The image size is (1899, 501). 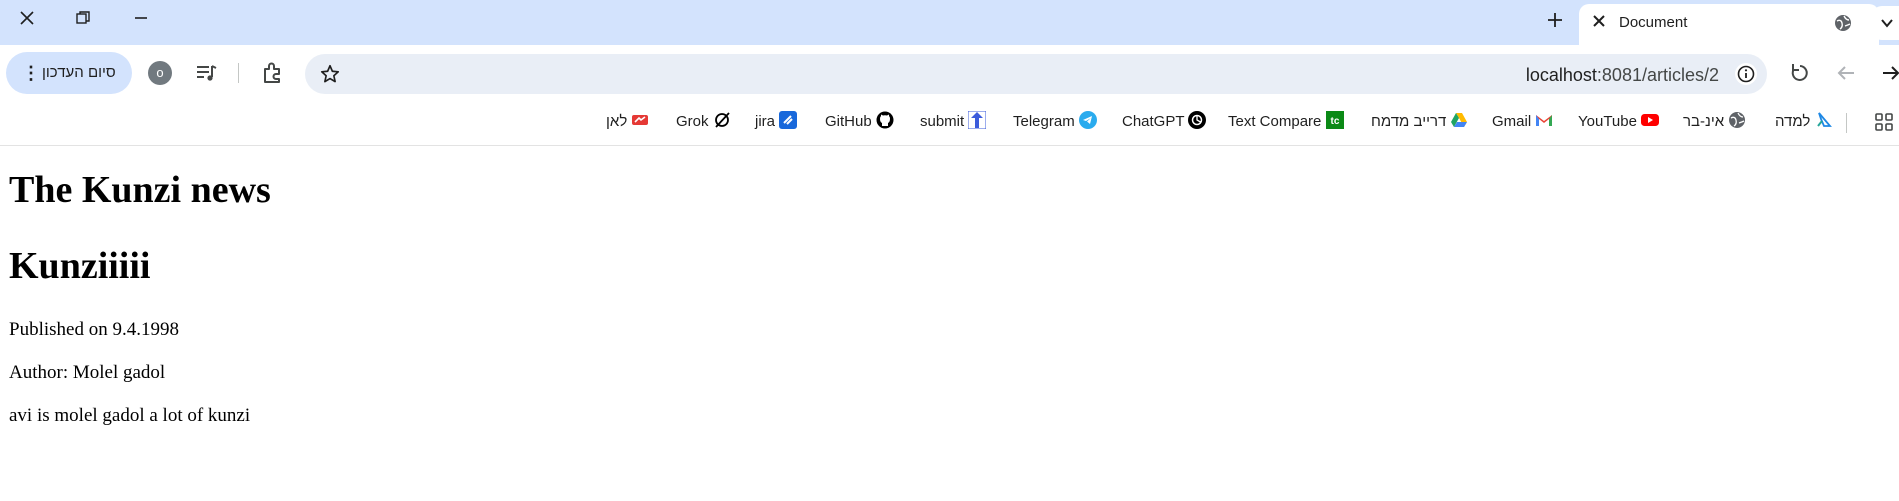 I want to click on minimize-window-button, so click(x=141, y=20).